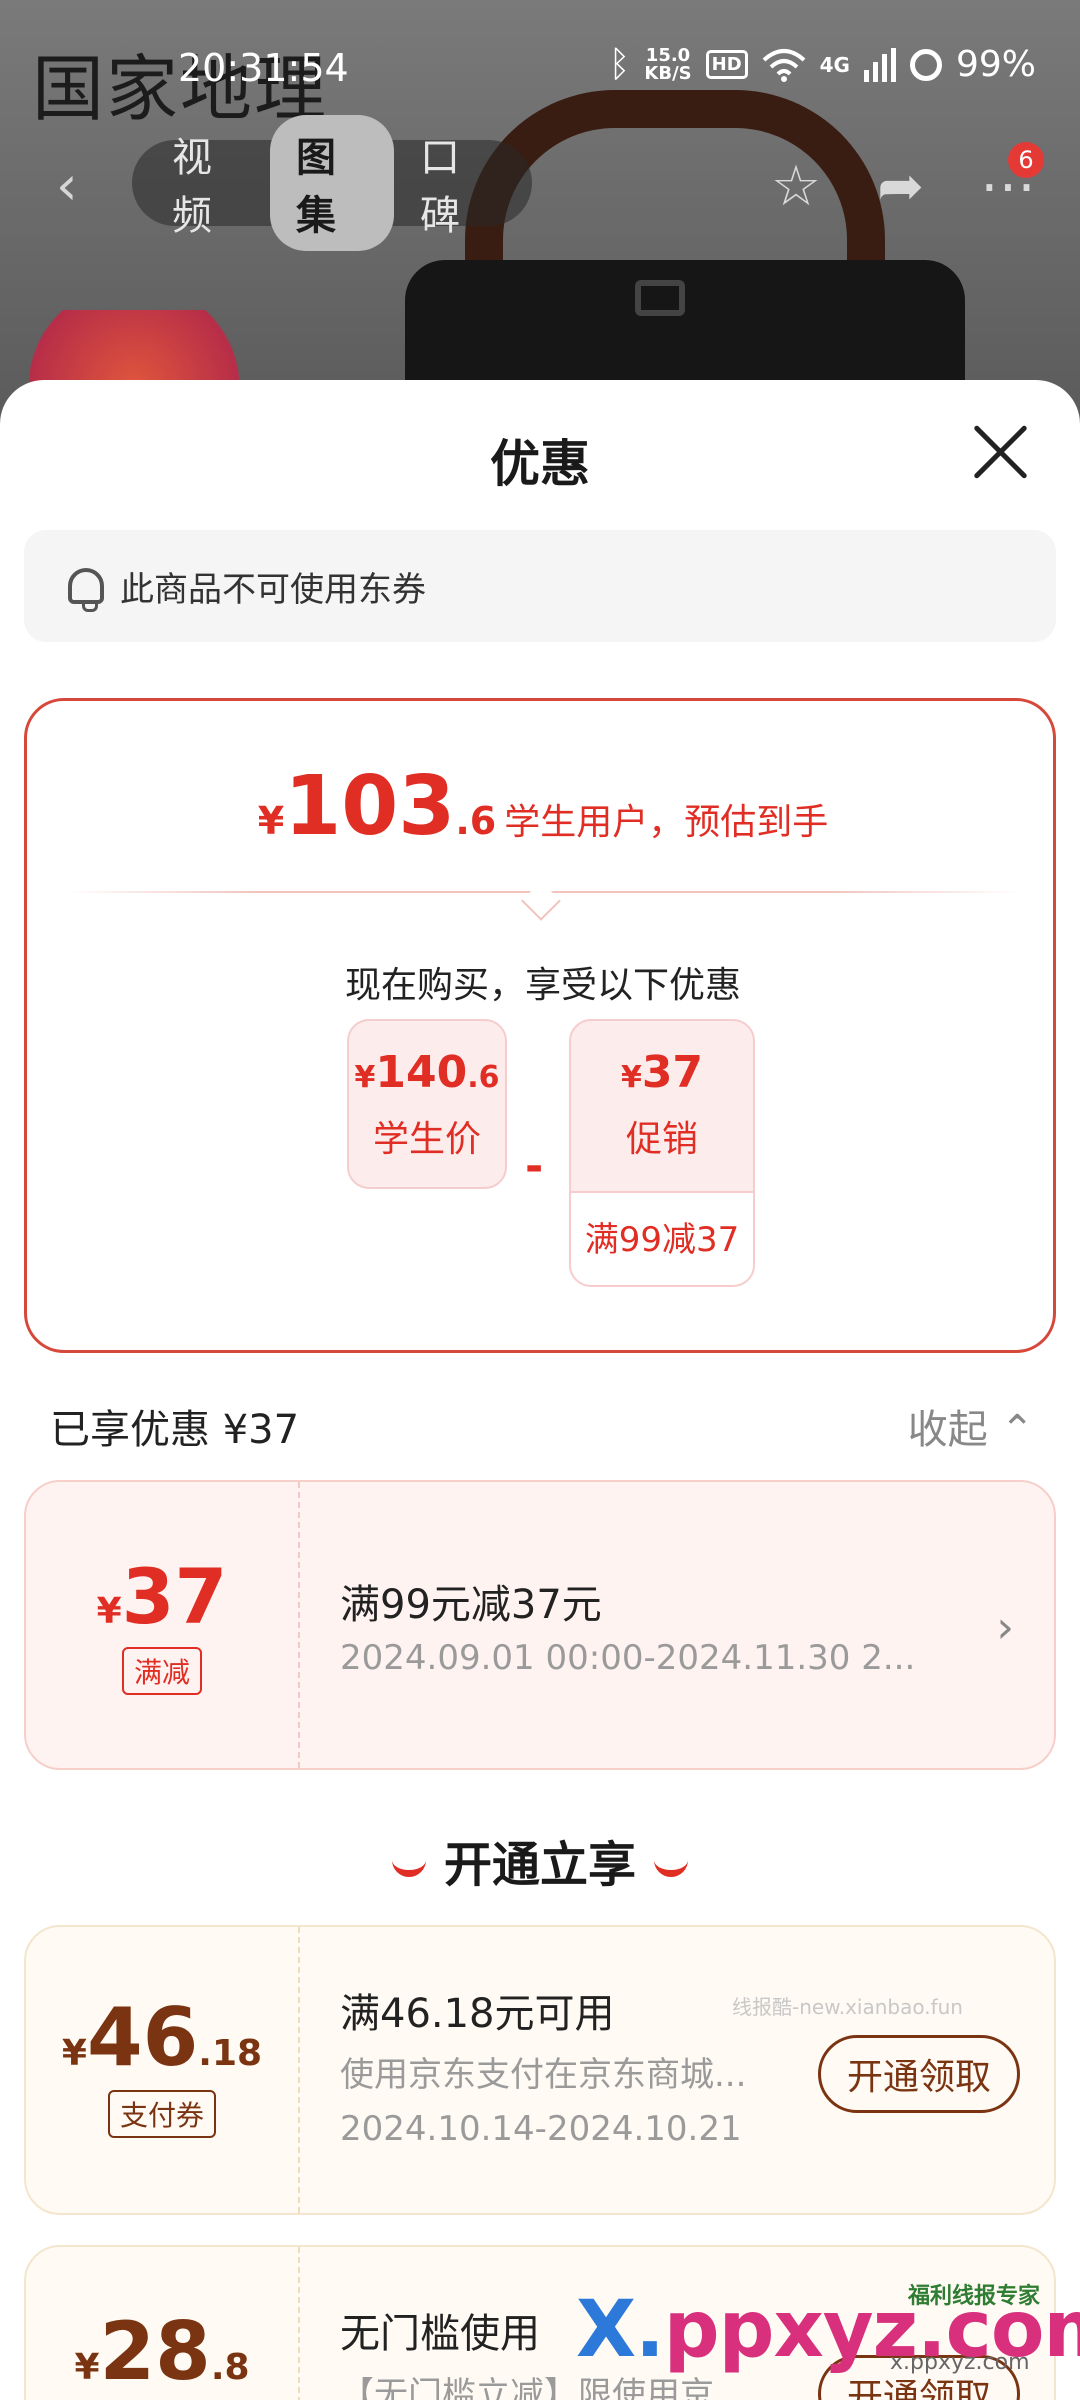 The width and height of the screenshot is (1080, 2400). Describe the element at coordinates (900, 186) in the screenshot. I see `share-icon: ➦` at that location.